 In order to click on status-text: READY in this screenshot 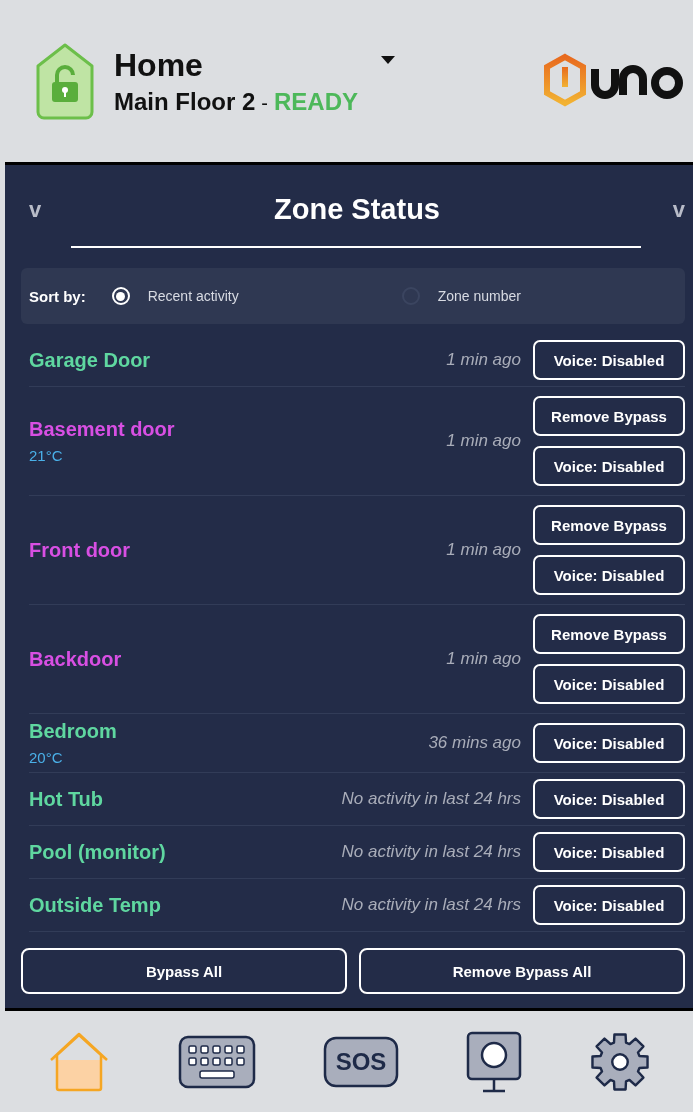, I will do `click(316, 101)`.